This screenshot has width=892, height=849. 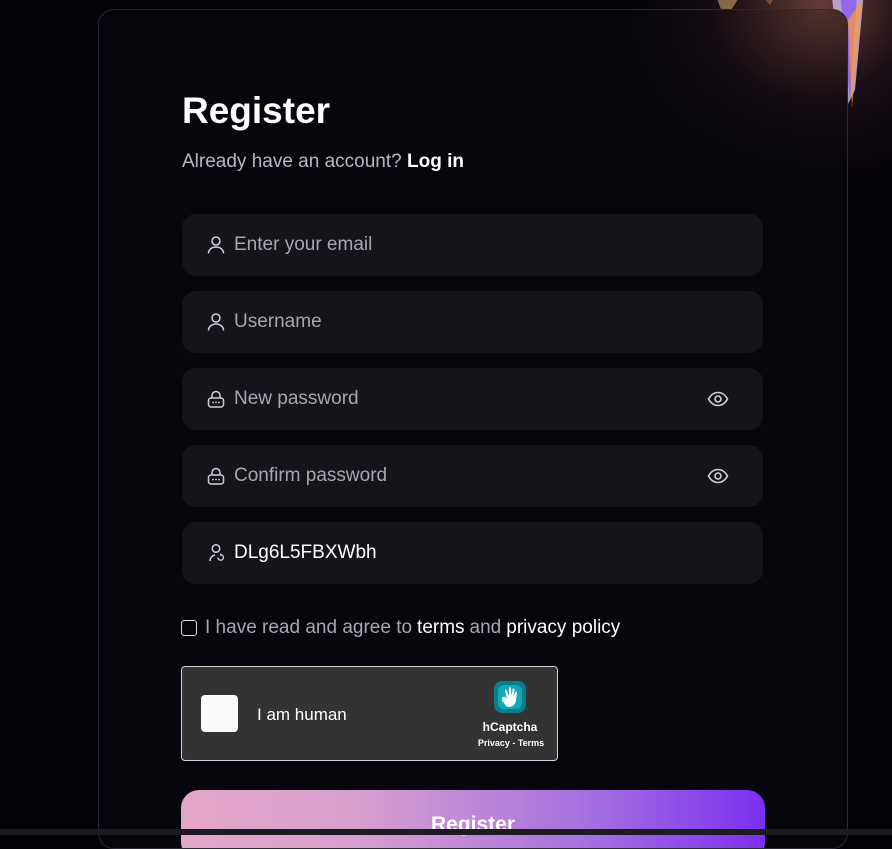 What do you see at coordinates (464, 322) in the screenshot?
I see `username-input` at bounding box center [464, 322].